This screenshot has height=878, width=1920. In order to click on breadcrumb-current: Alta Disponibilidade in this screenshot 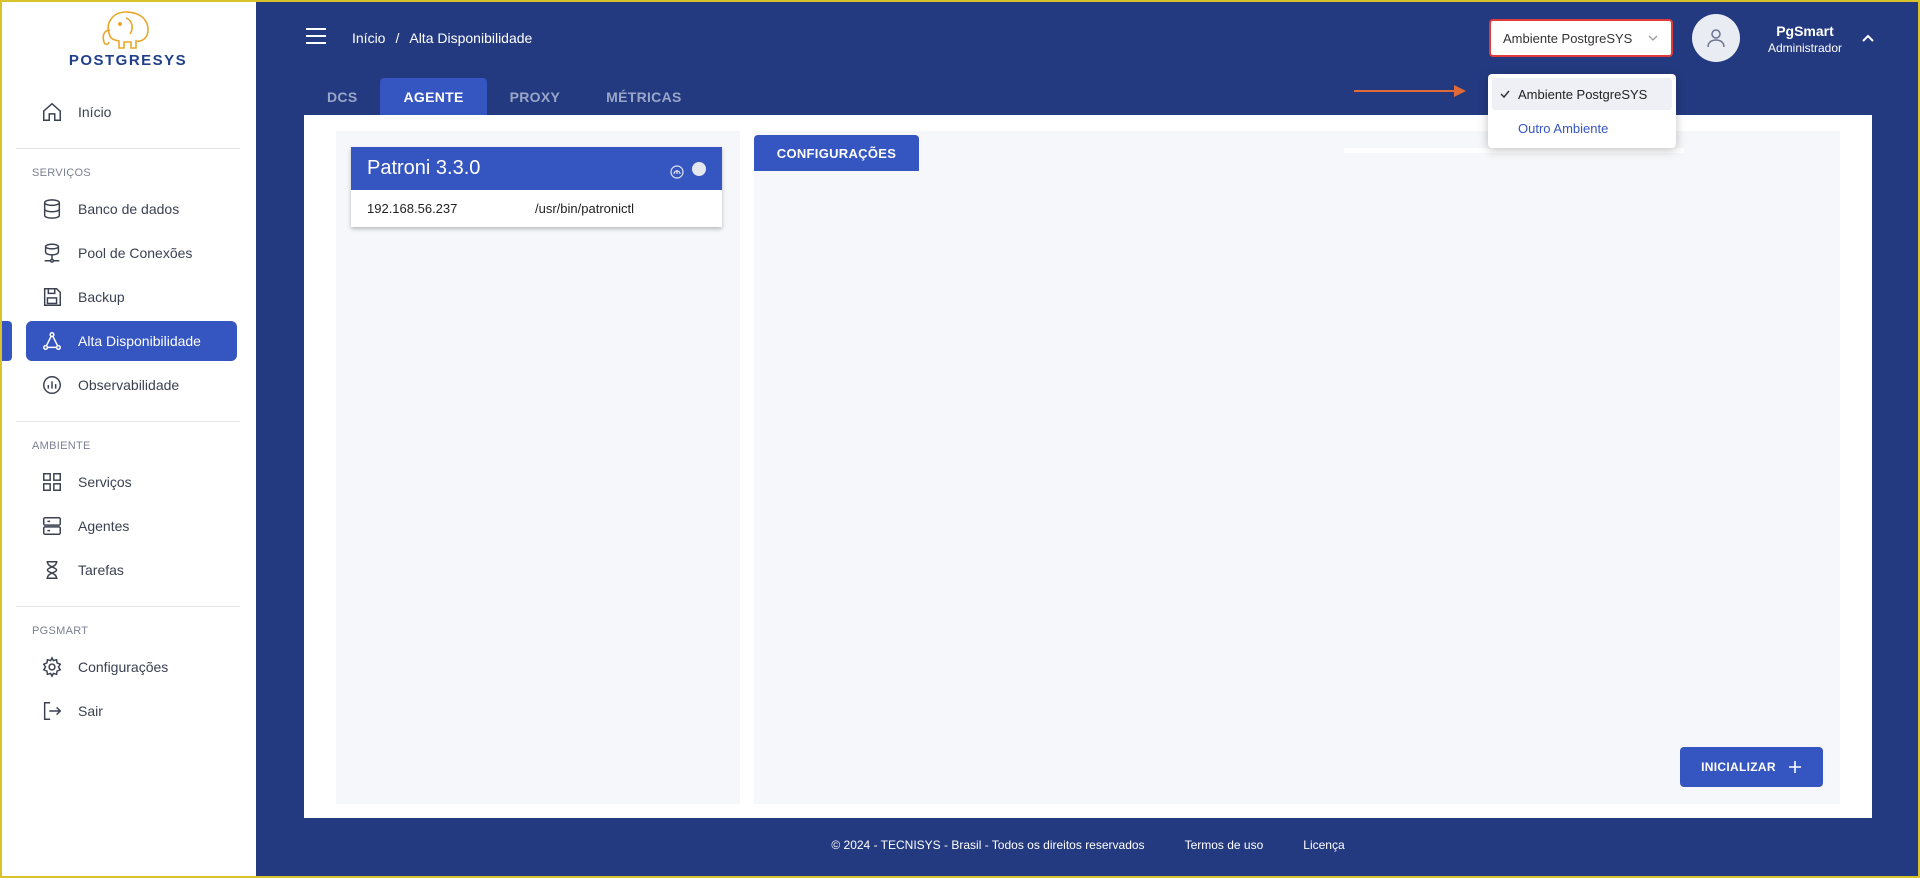, I will do `click(471, 38)`.